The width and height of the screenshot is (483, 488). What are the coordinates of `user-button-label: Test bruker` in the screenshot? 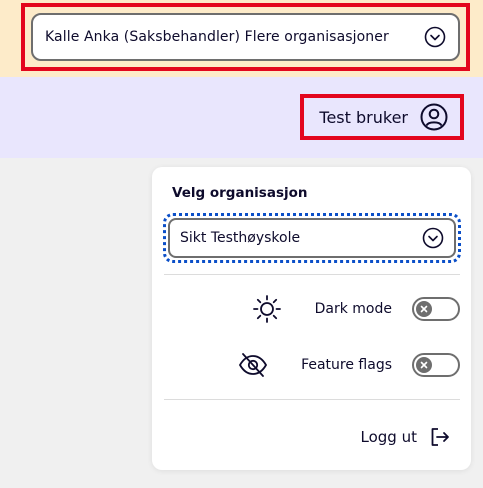 It's located at (363, 117).